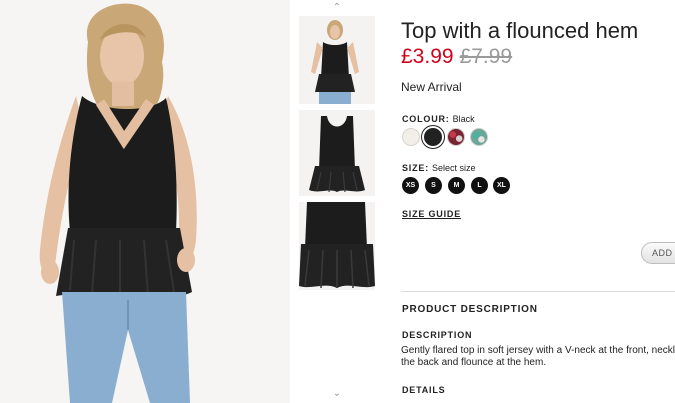 The height and width of the screenshot is (403, 675). I want to click on product-description-heading: PRODUCT DESCRIPTION, so click(470, 309).